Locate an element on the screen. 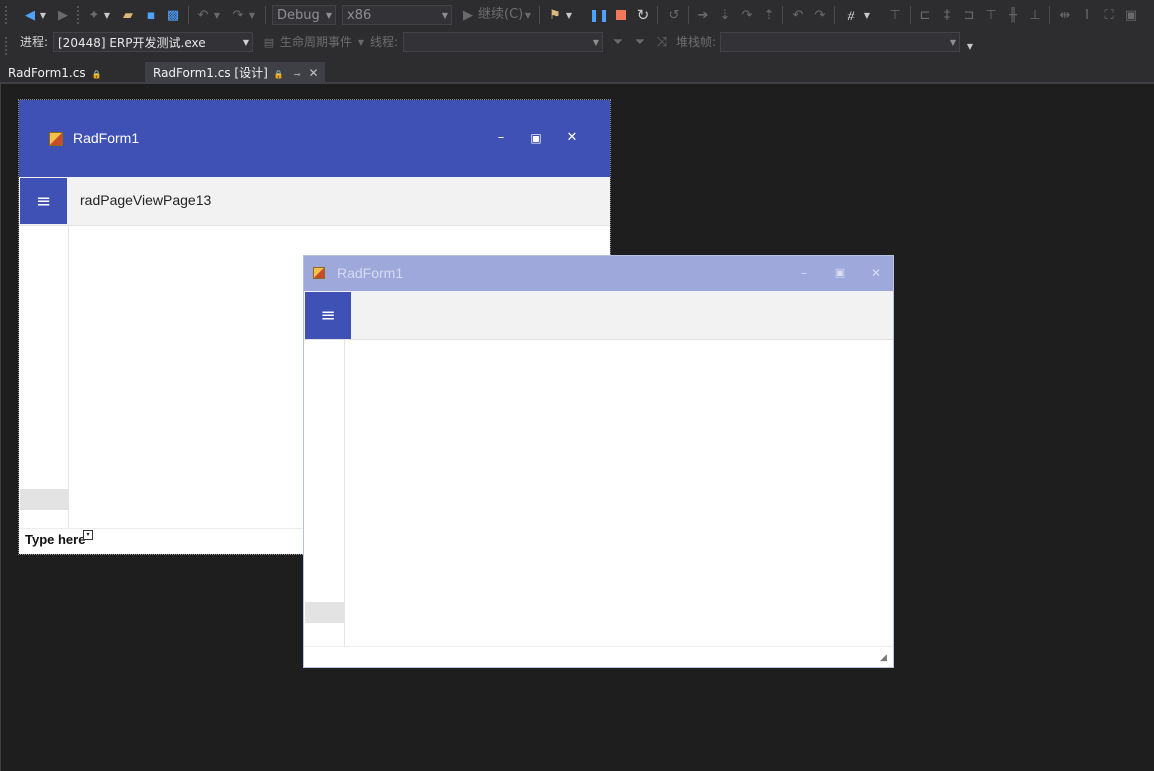  thread-combo: ▼ is located at coordinates (503, 42).